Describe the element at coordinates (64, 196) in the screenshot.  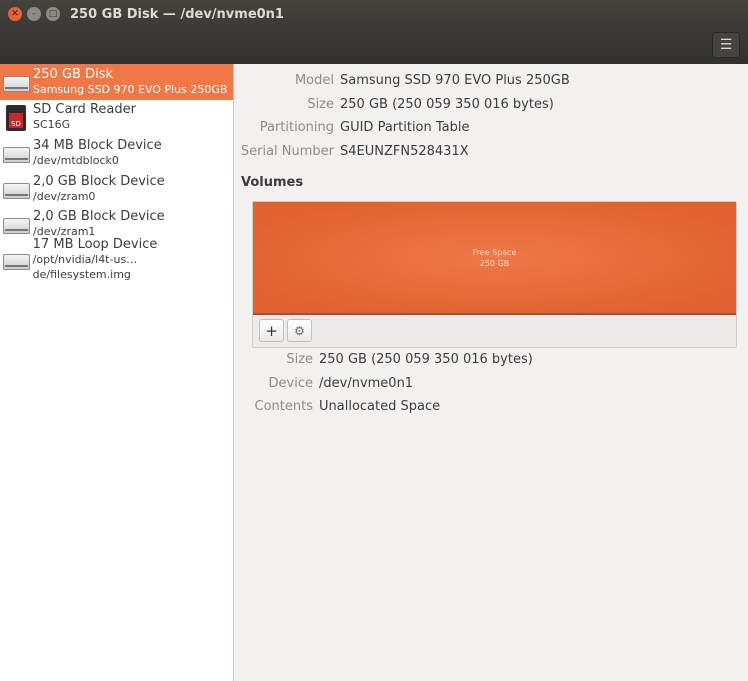
I see `device-sub: /dev/zram0` at that location.